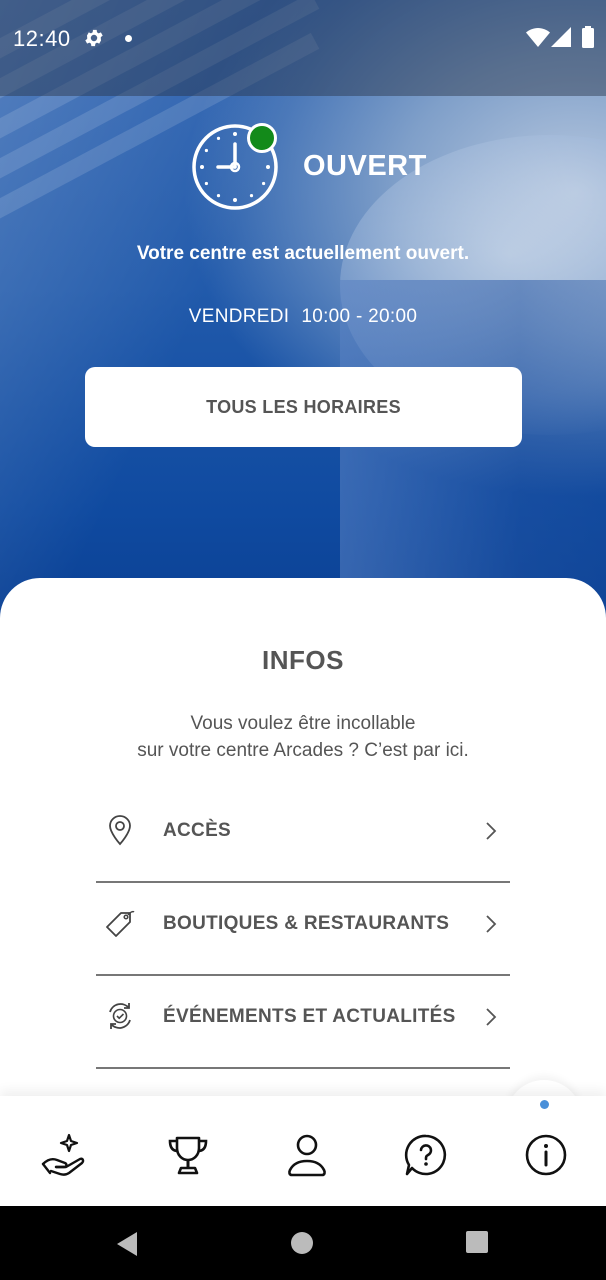 The height and width of the screenshot is (1280, 606). I want to click on nav-profile, so click(307, 1155).